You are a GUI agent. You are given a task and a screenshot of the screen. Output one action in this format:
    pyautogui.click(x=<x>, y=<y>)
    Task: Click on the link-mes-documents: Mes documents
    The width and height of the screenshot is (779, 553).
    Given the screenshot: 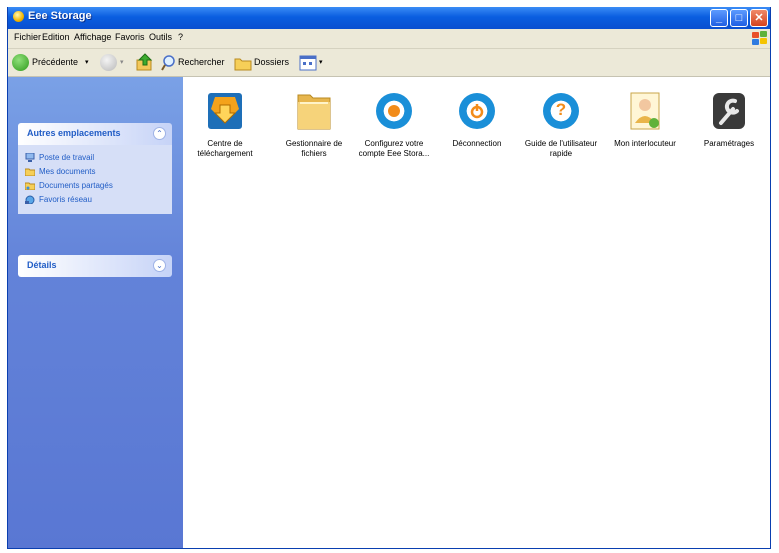 What is the action you would take?
    pyautogui.click(x=95, y=172)
    